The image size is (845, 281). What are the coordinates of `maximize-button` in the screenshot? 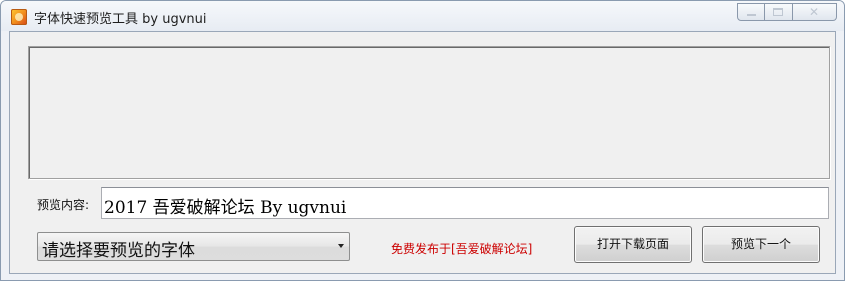 It's located at (779, 12).